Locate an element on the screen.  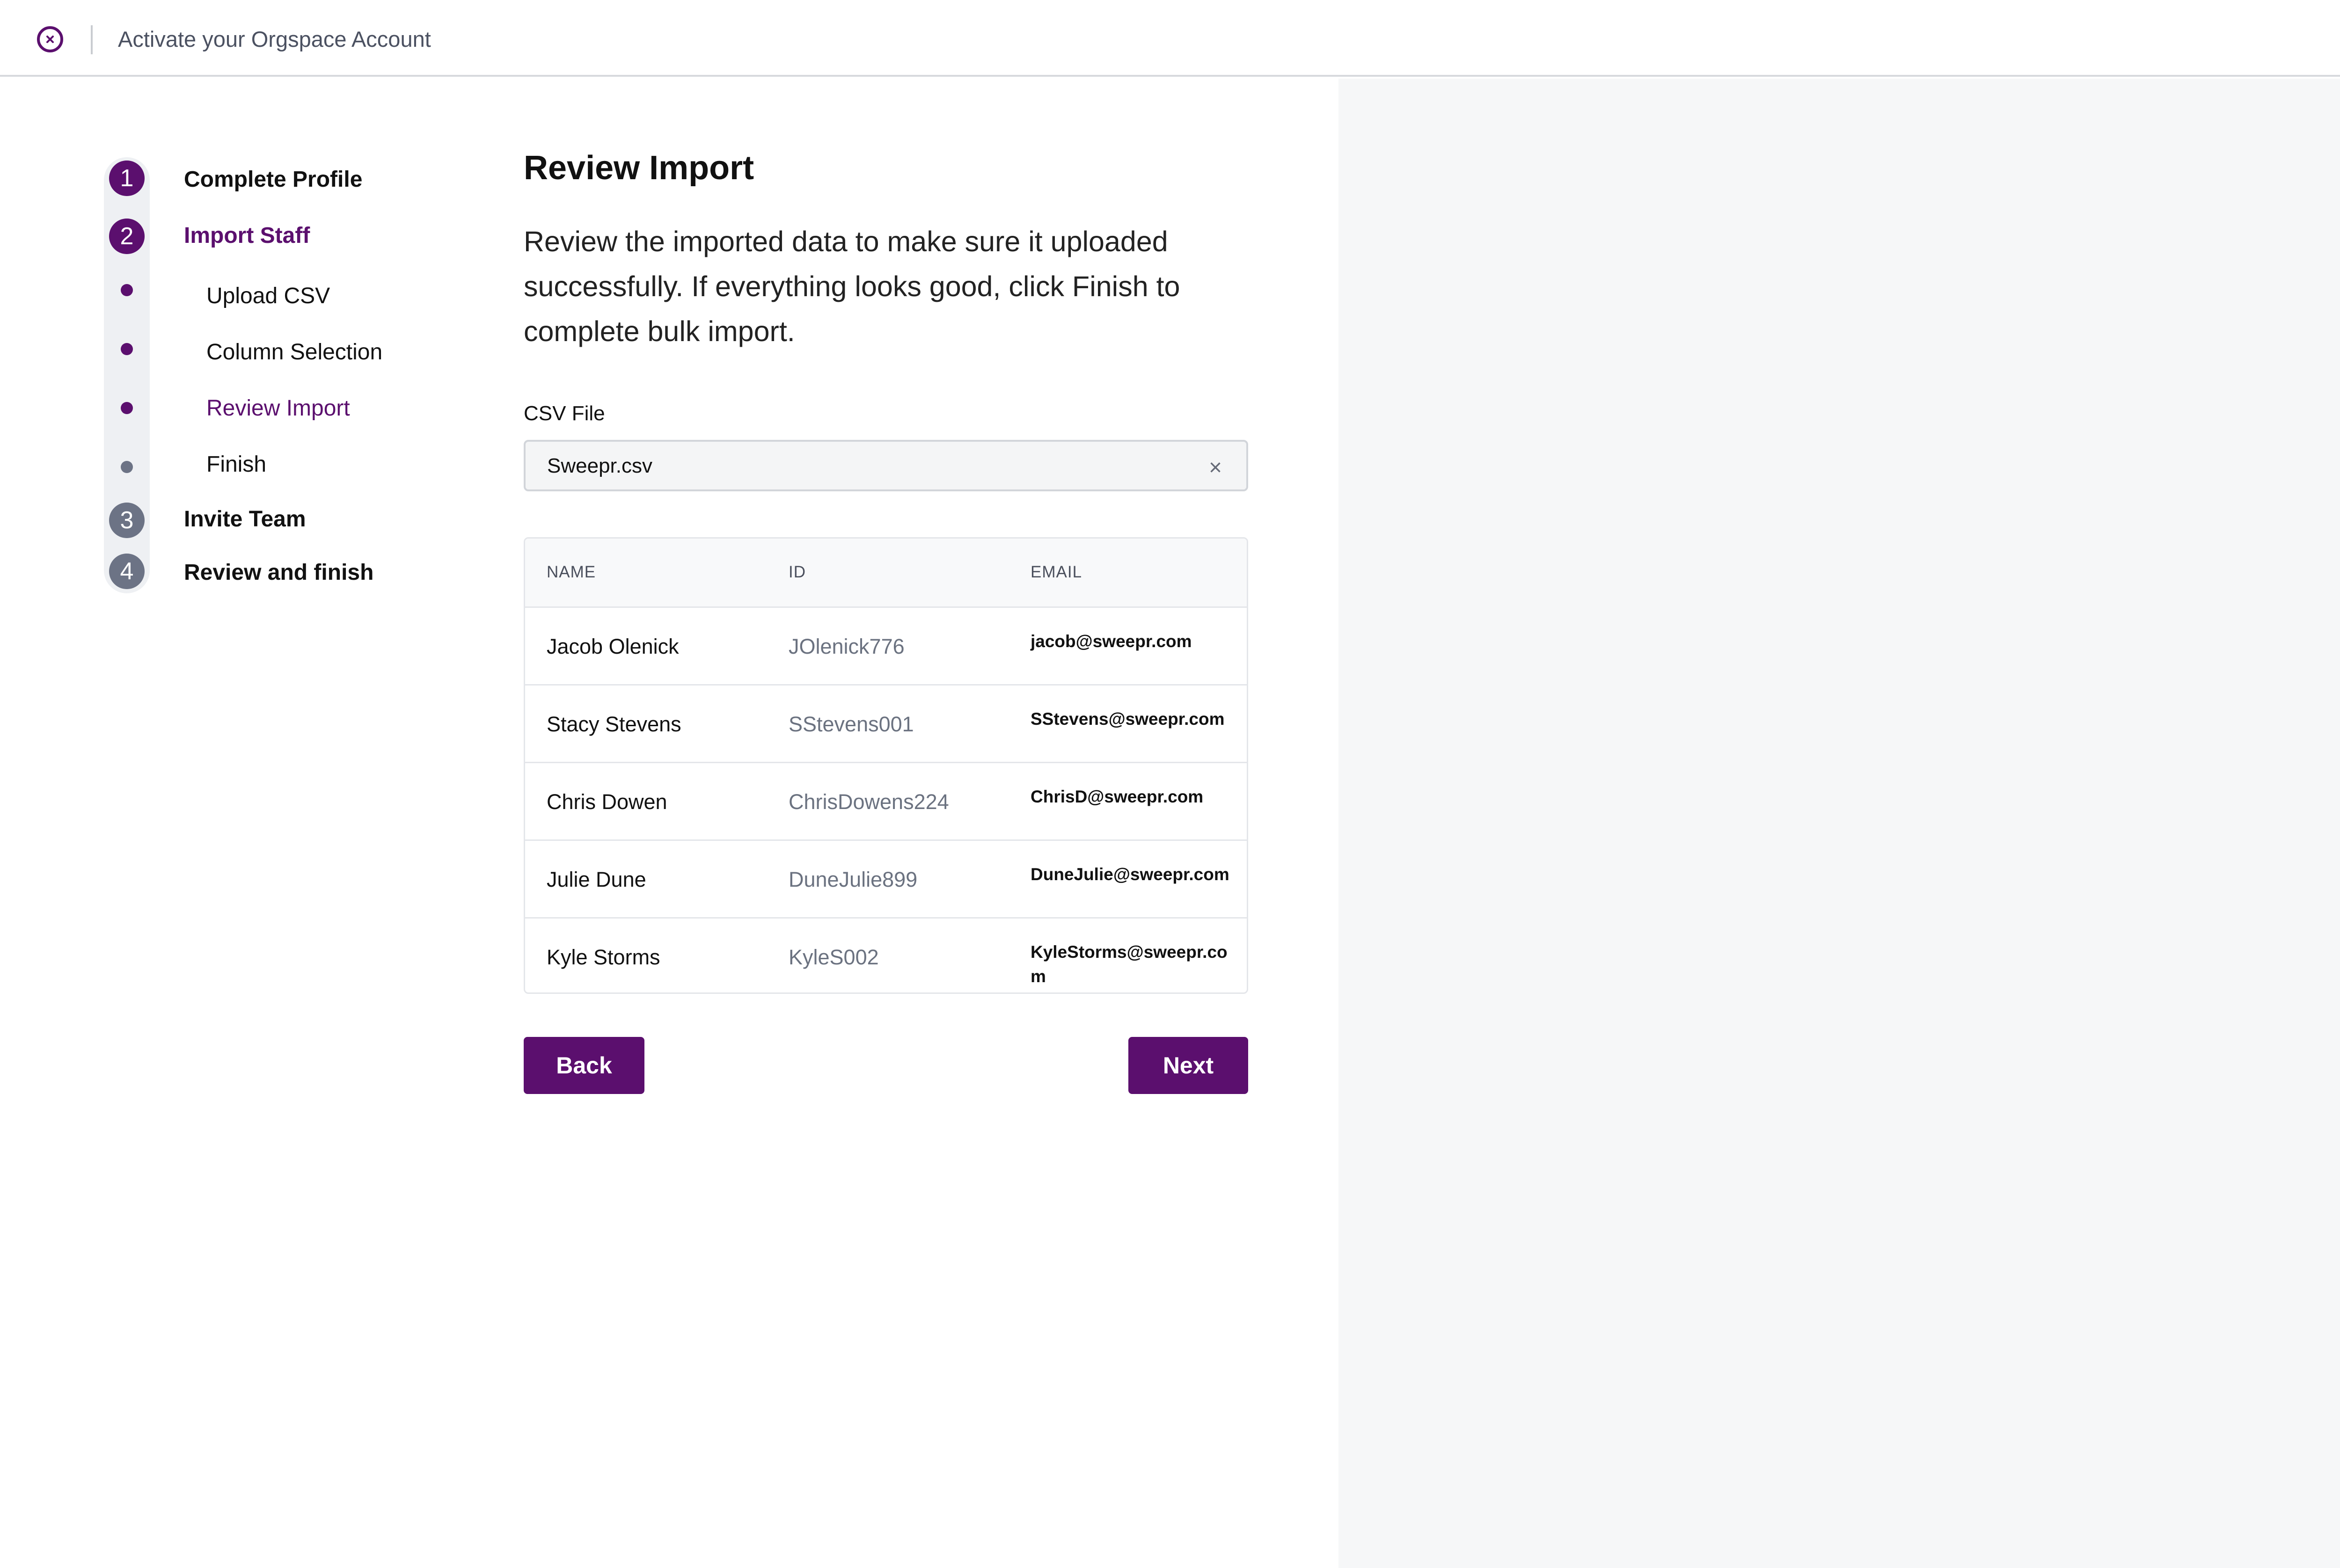
cell-name: Kyle Storms is located at coordinates (603, 957).